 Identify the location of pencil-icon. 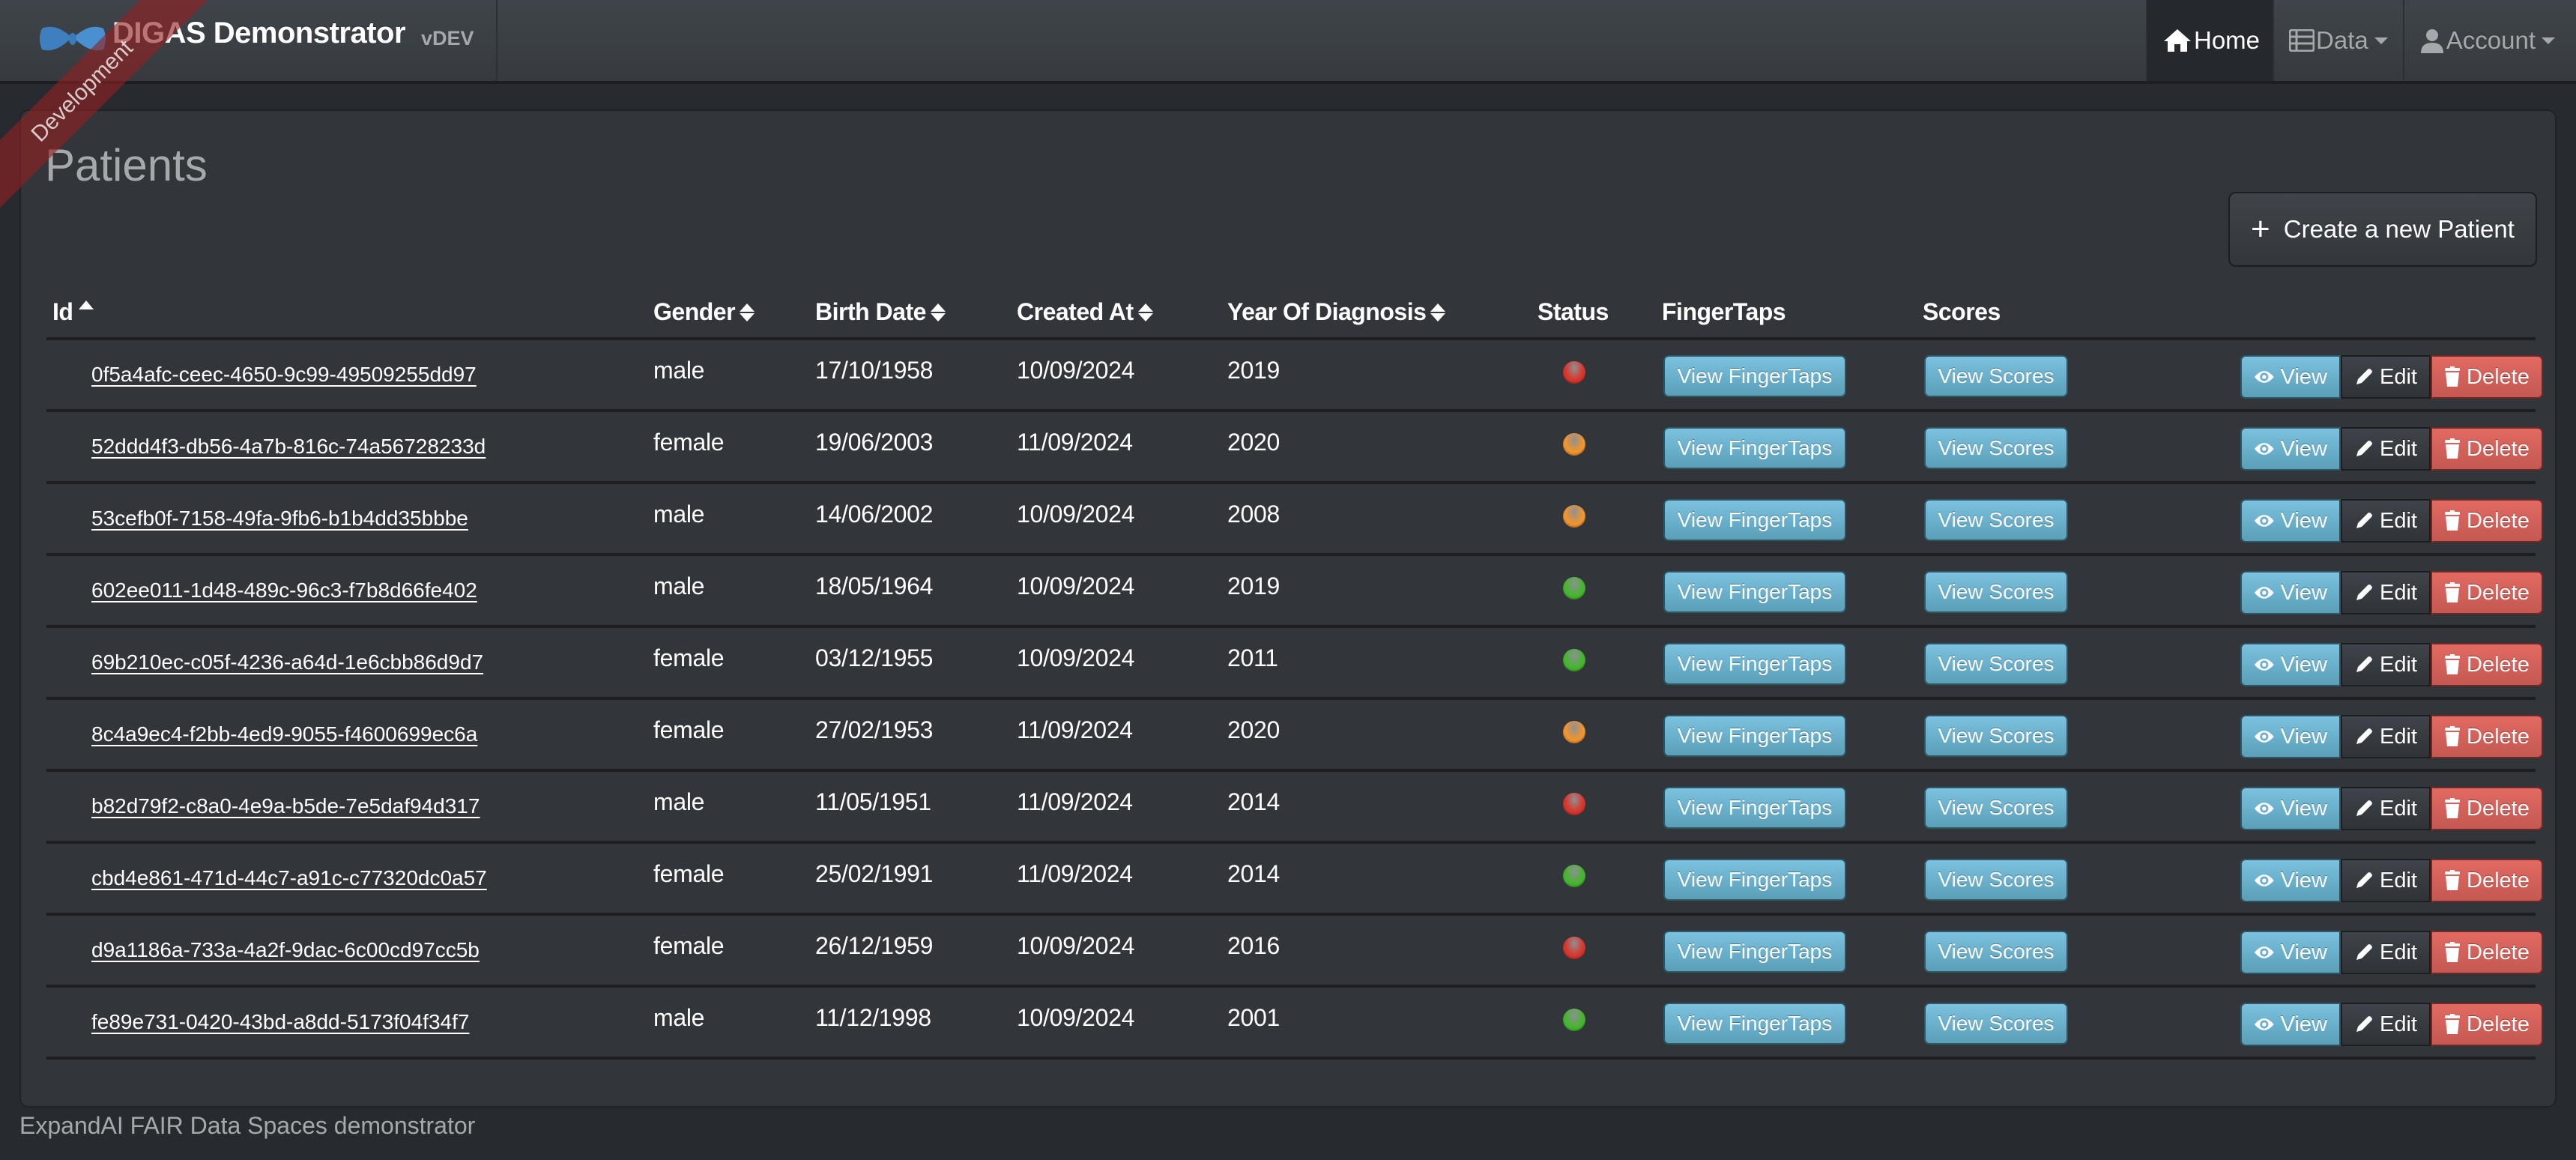
(2364, 520).